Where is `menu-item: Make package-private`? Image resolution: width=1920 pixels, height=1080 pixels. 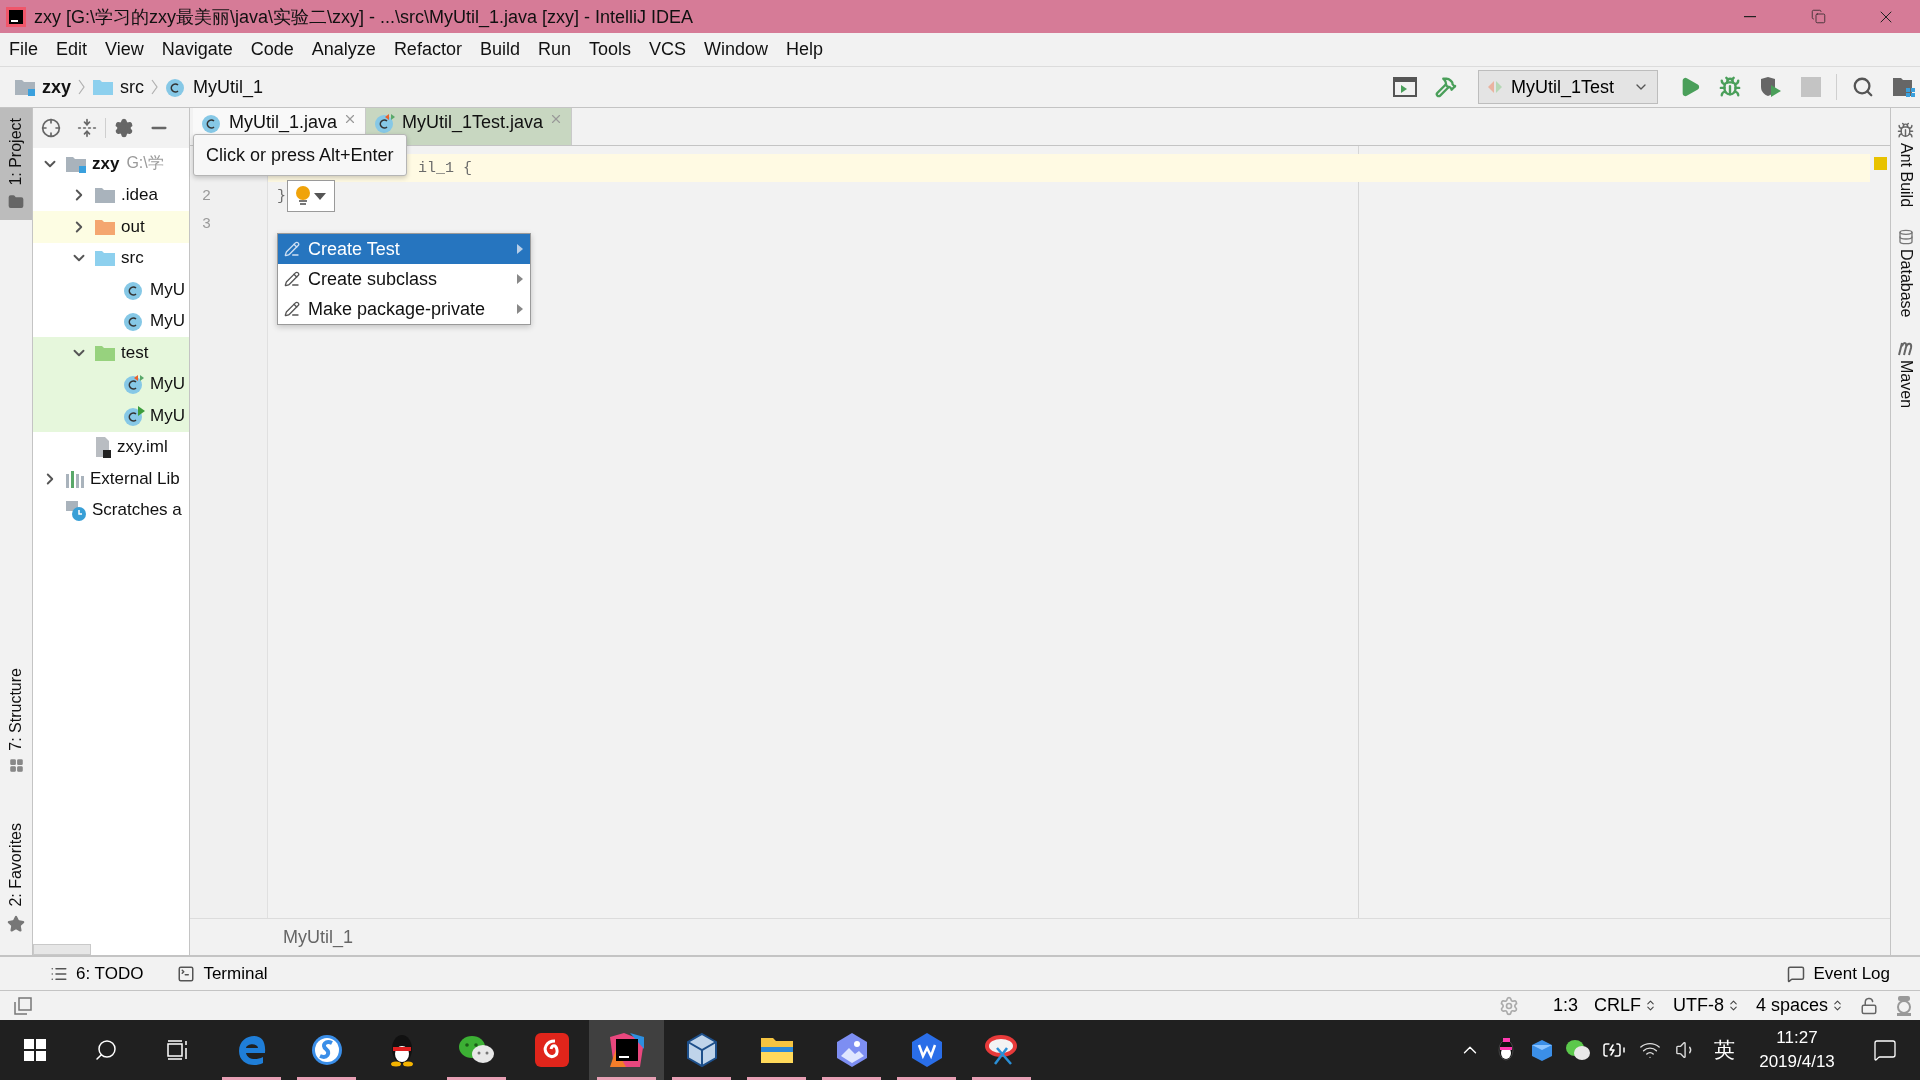 menu-item: Make package-private is located at coordinates (404, 309).